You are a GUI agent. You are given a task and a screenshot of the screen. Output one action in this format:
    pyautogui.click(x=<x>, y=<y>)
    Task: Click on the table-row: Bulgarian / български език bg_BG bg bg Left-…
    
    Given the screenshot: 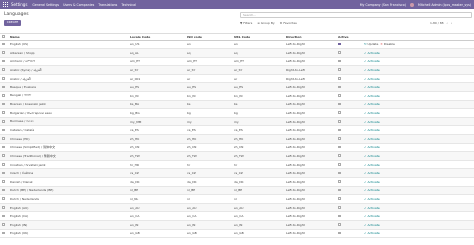 What is the action you would take?
    pyautogui.click(x=237, y=113)
    